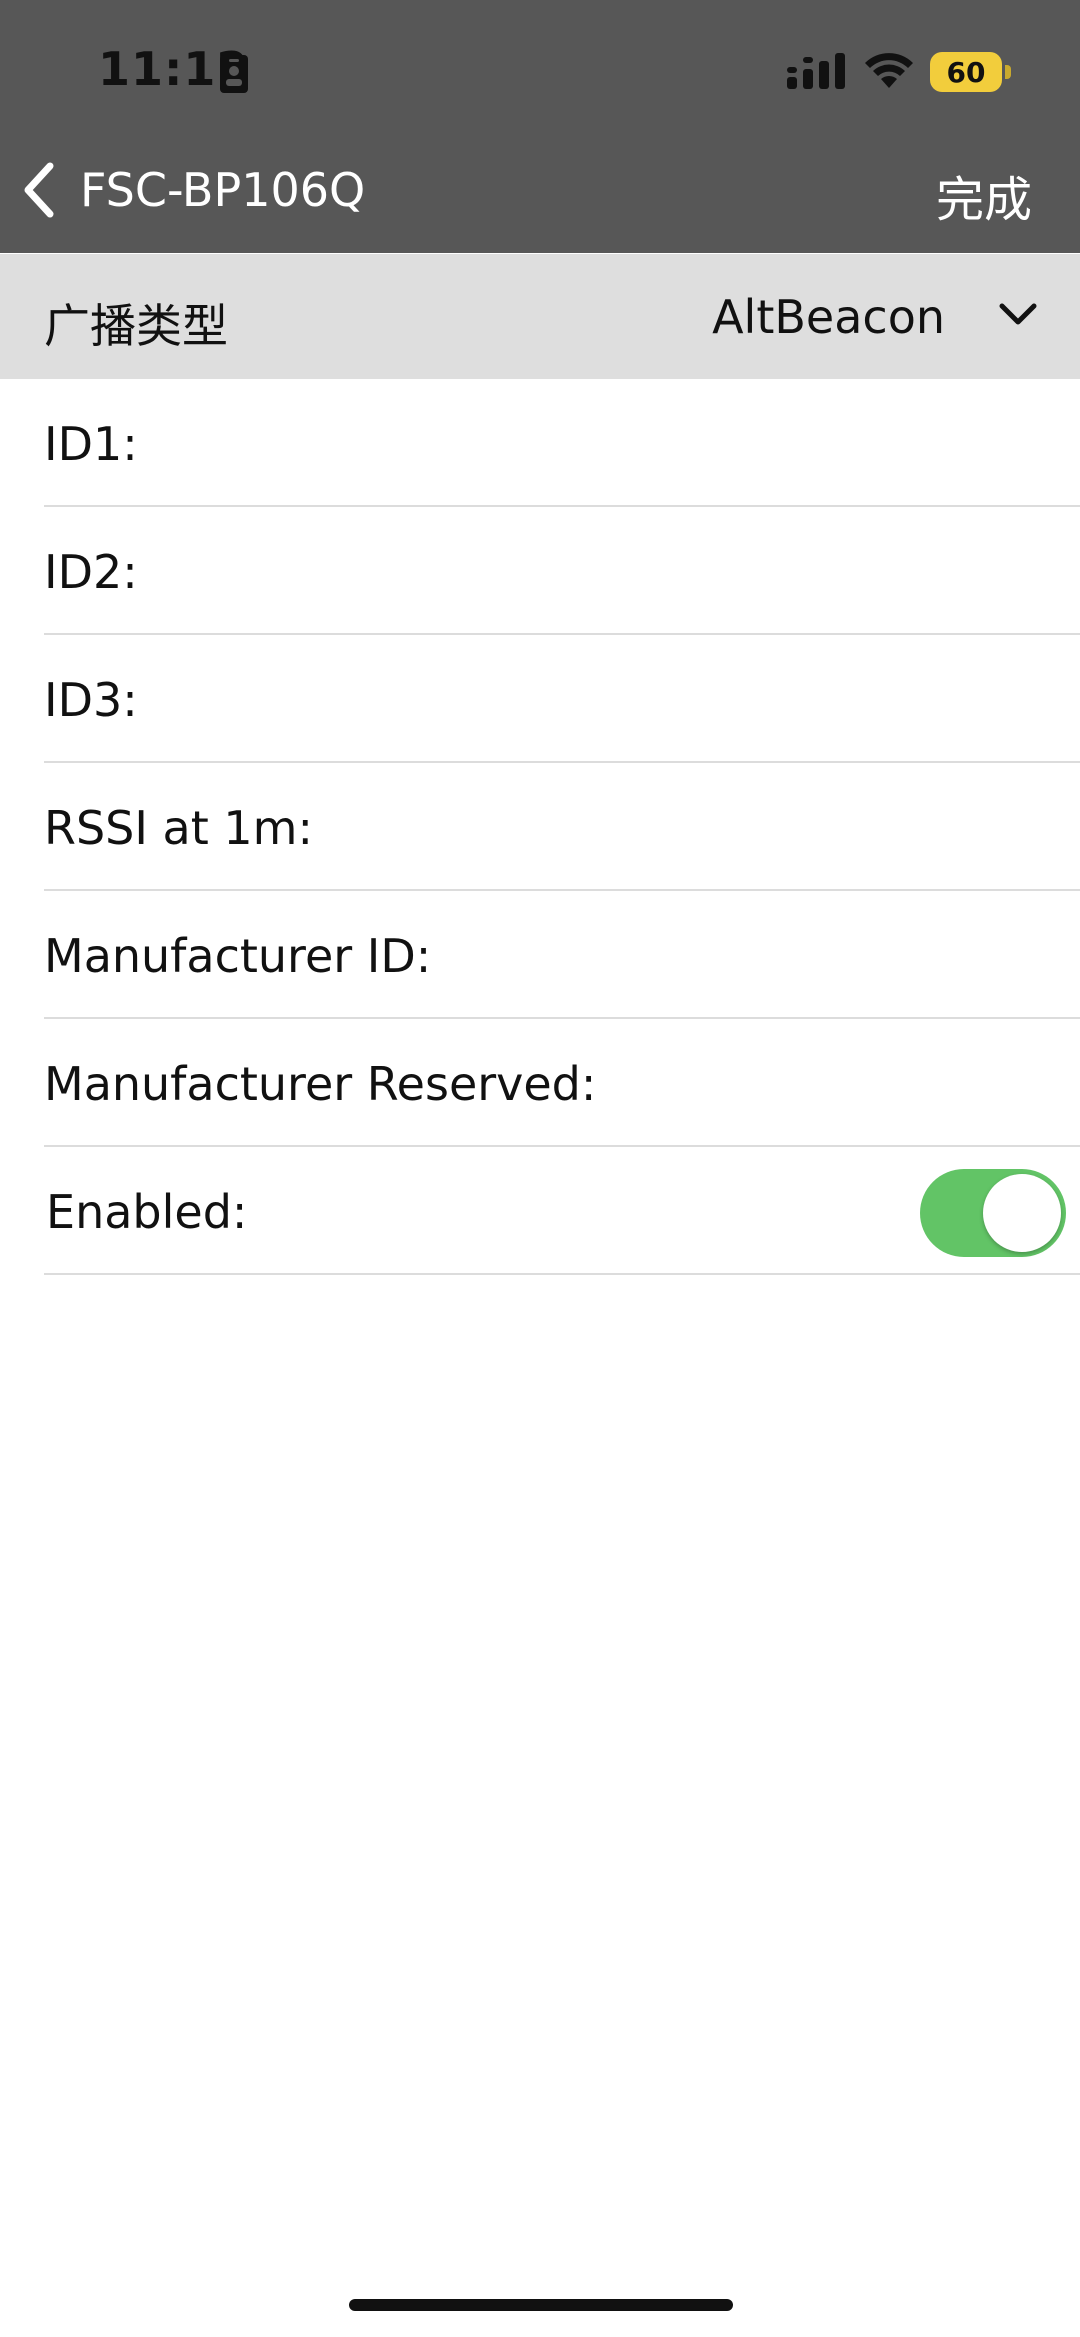 The height and width of the screenshot is (2337, 1080). What do you see at coordinates (984, 195) in the screenshot?
I see `done-button: 完成` at bounding box center [984, 195].